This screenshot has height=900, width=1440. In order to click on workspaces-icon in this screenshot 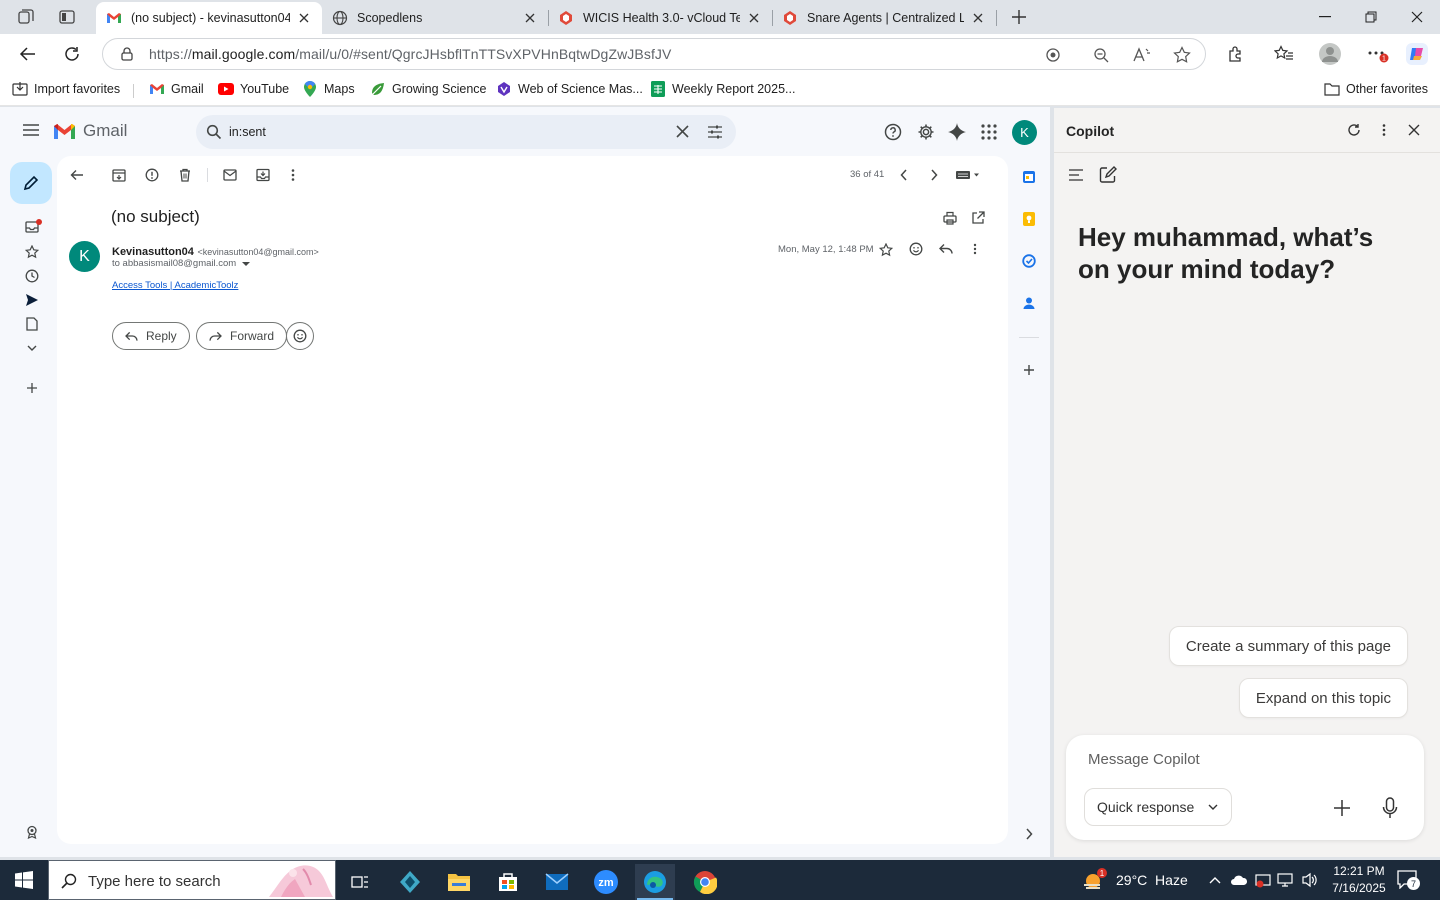, I will do `click(26, 17)`.